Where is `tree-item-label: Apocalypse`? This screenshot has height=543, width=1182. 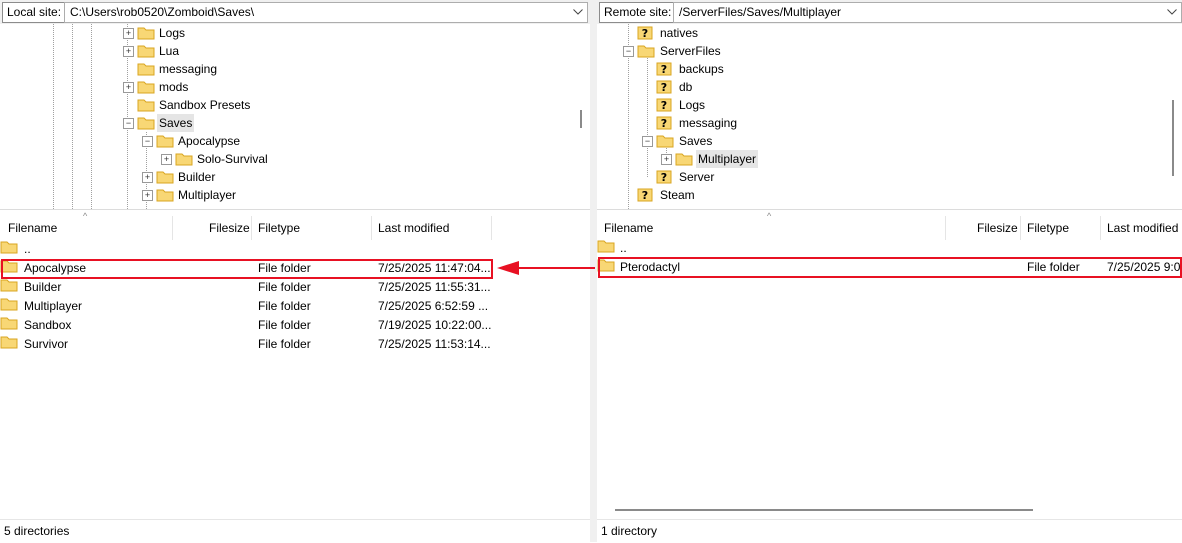 tree-item-label: Apocalypse is located at coordinates (209, 141).